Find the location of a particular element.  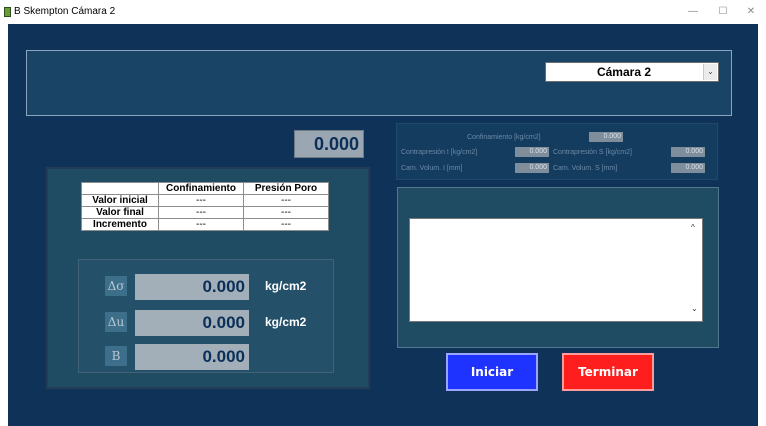

table-header-blank is located at coordinates (120, 188).